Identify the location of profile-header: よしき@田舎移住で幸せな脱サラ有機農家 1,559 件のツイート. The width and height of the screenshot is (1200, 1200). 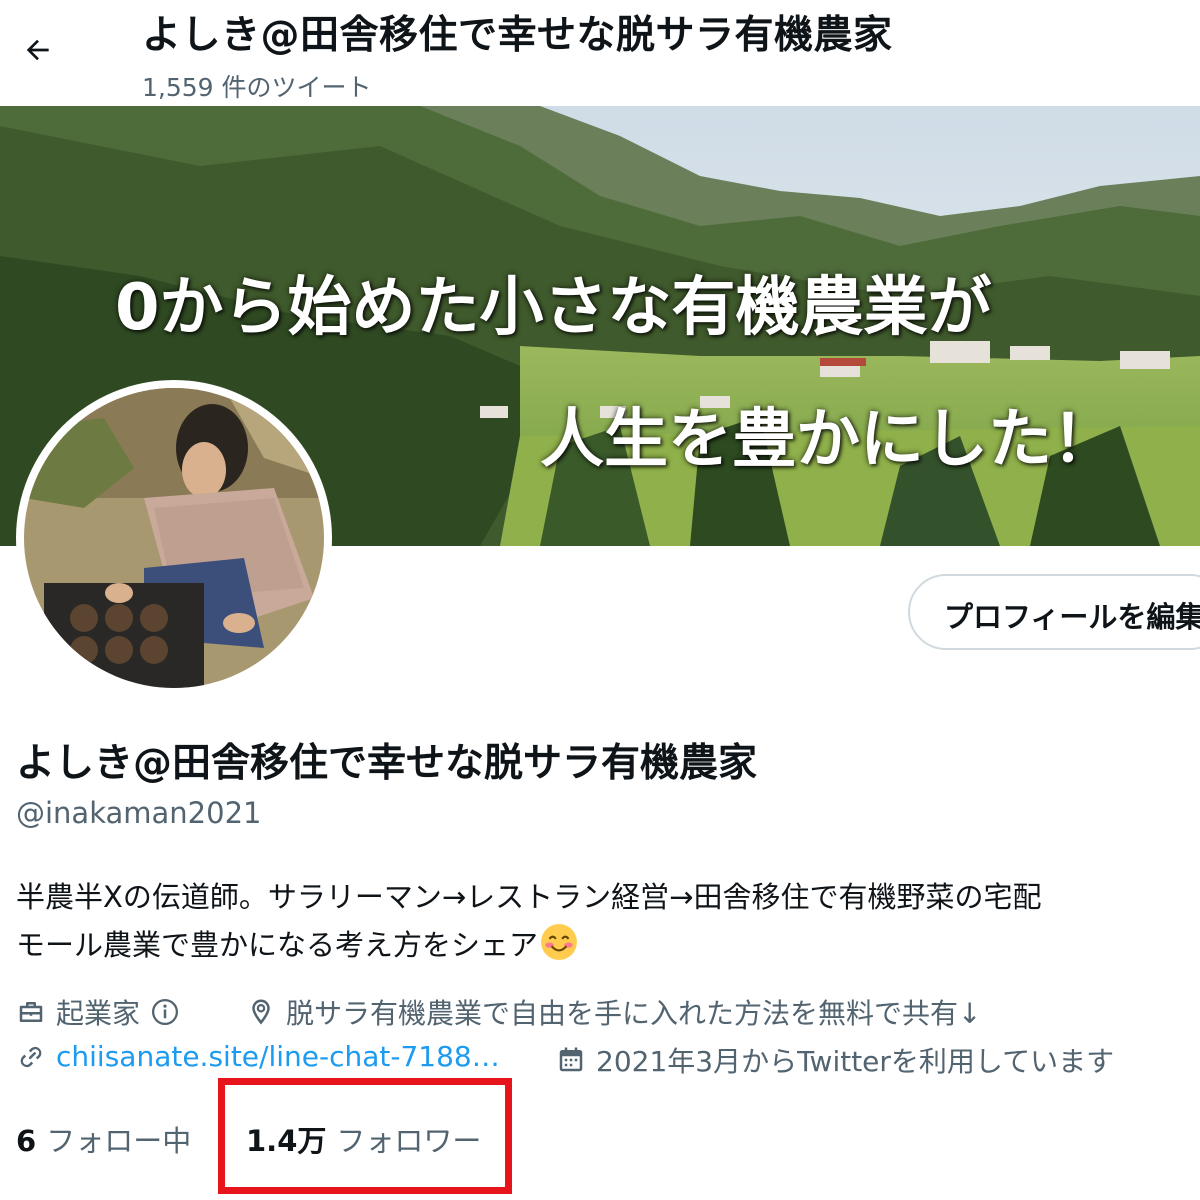
(600, 53).